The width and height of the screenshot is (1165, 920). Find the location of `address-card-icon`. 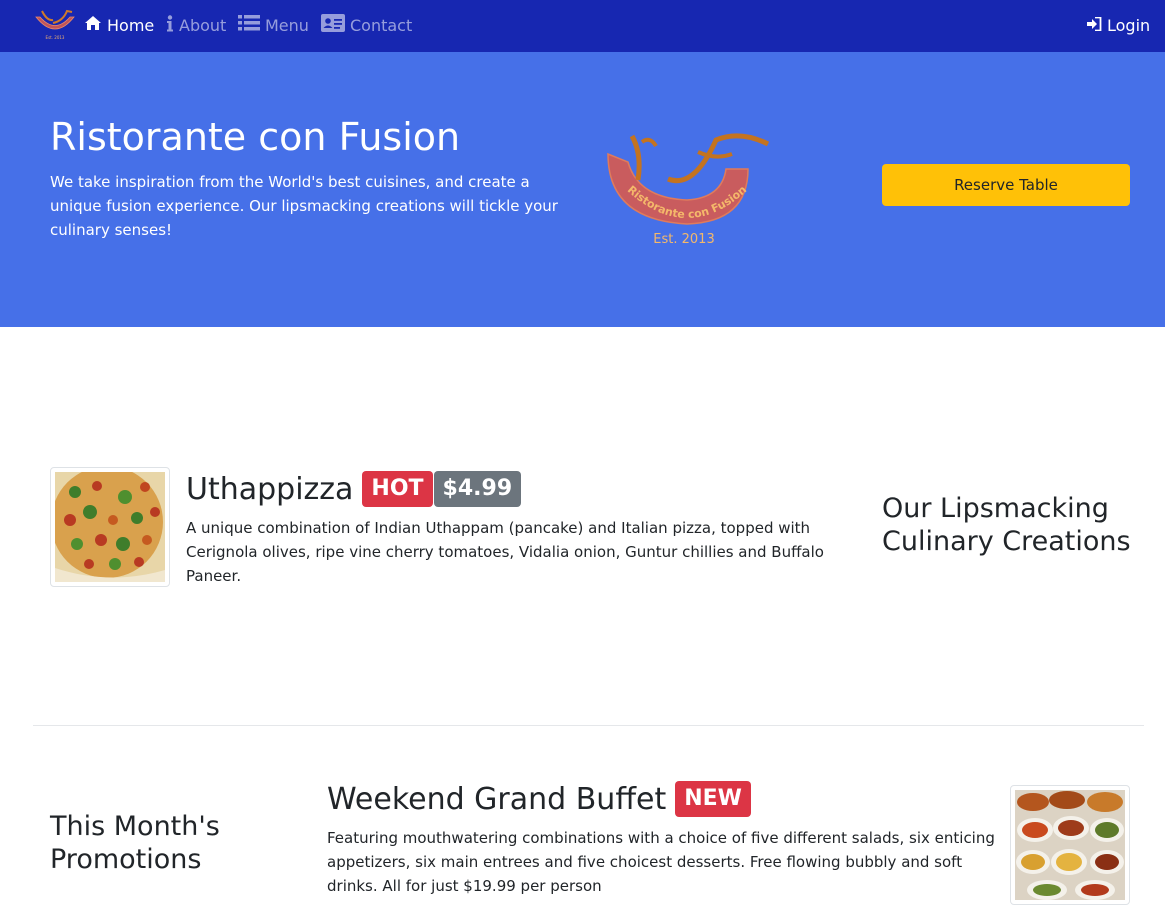

address-card-icon is located at coordinates (333, 25).